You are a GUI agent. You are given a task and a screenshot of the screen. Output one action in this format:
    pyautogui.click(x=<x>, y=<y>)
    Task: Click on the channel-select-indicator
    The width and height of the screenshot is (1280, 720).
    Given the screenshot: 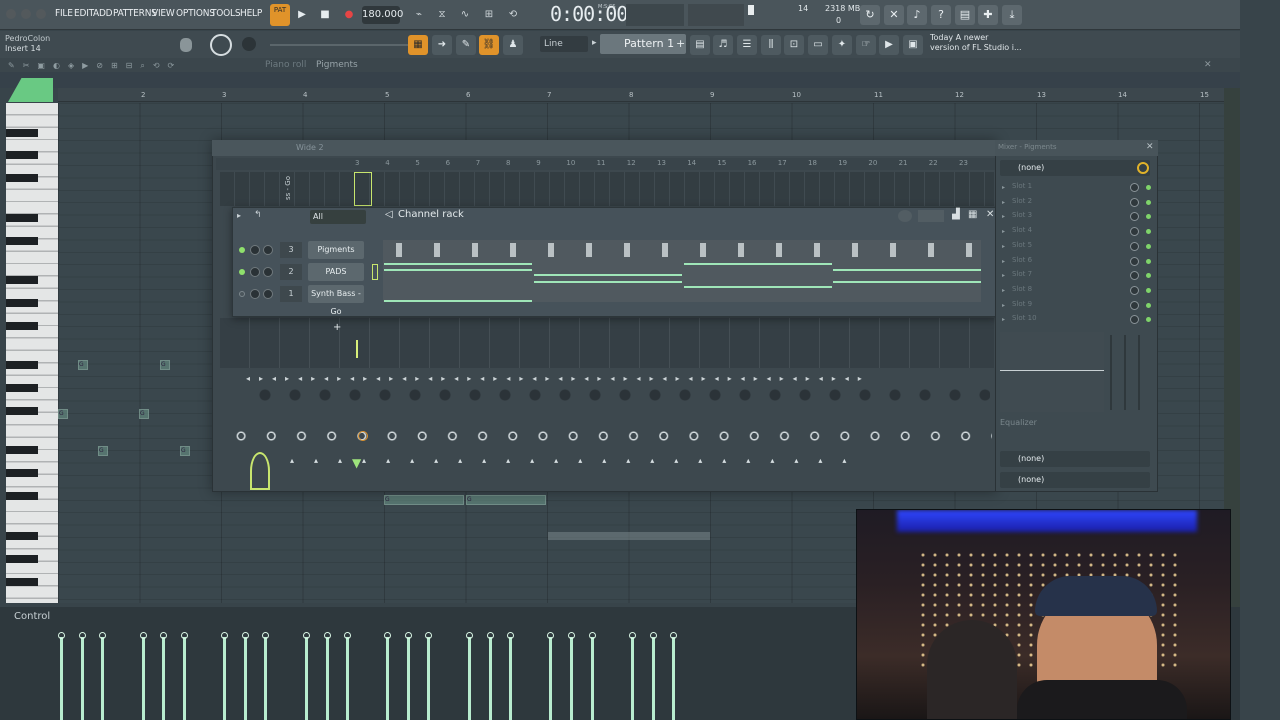 What is the action you would take?
    pyautogui.click(x=375, y=272)
    